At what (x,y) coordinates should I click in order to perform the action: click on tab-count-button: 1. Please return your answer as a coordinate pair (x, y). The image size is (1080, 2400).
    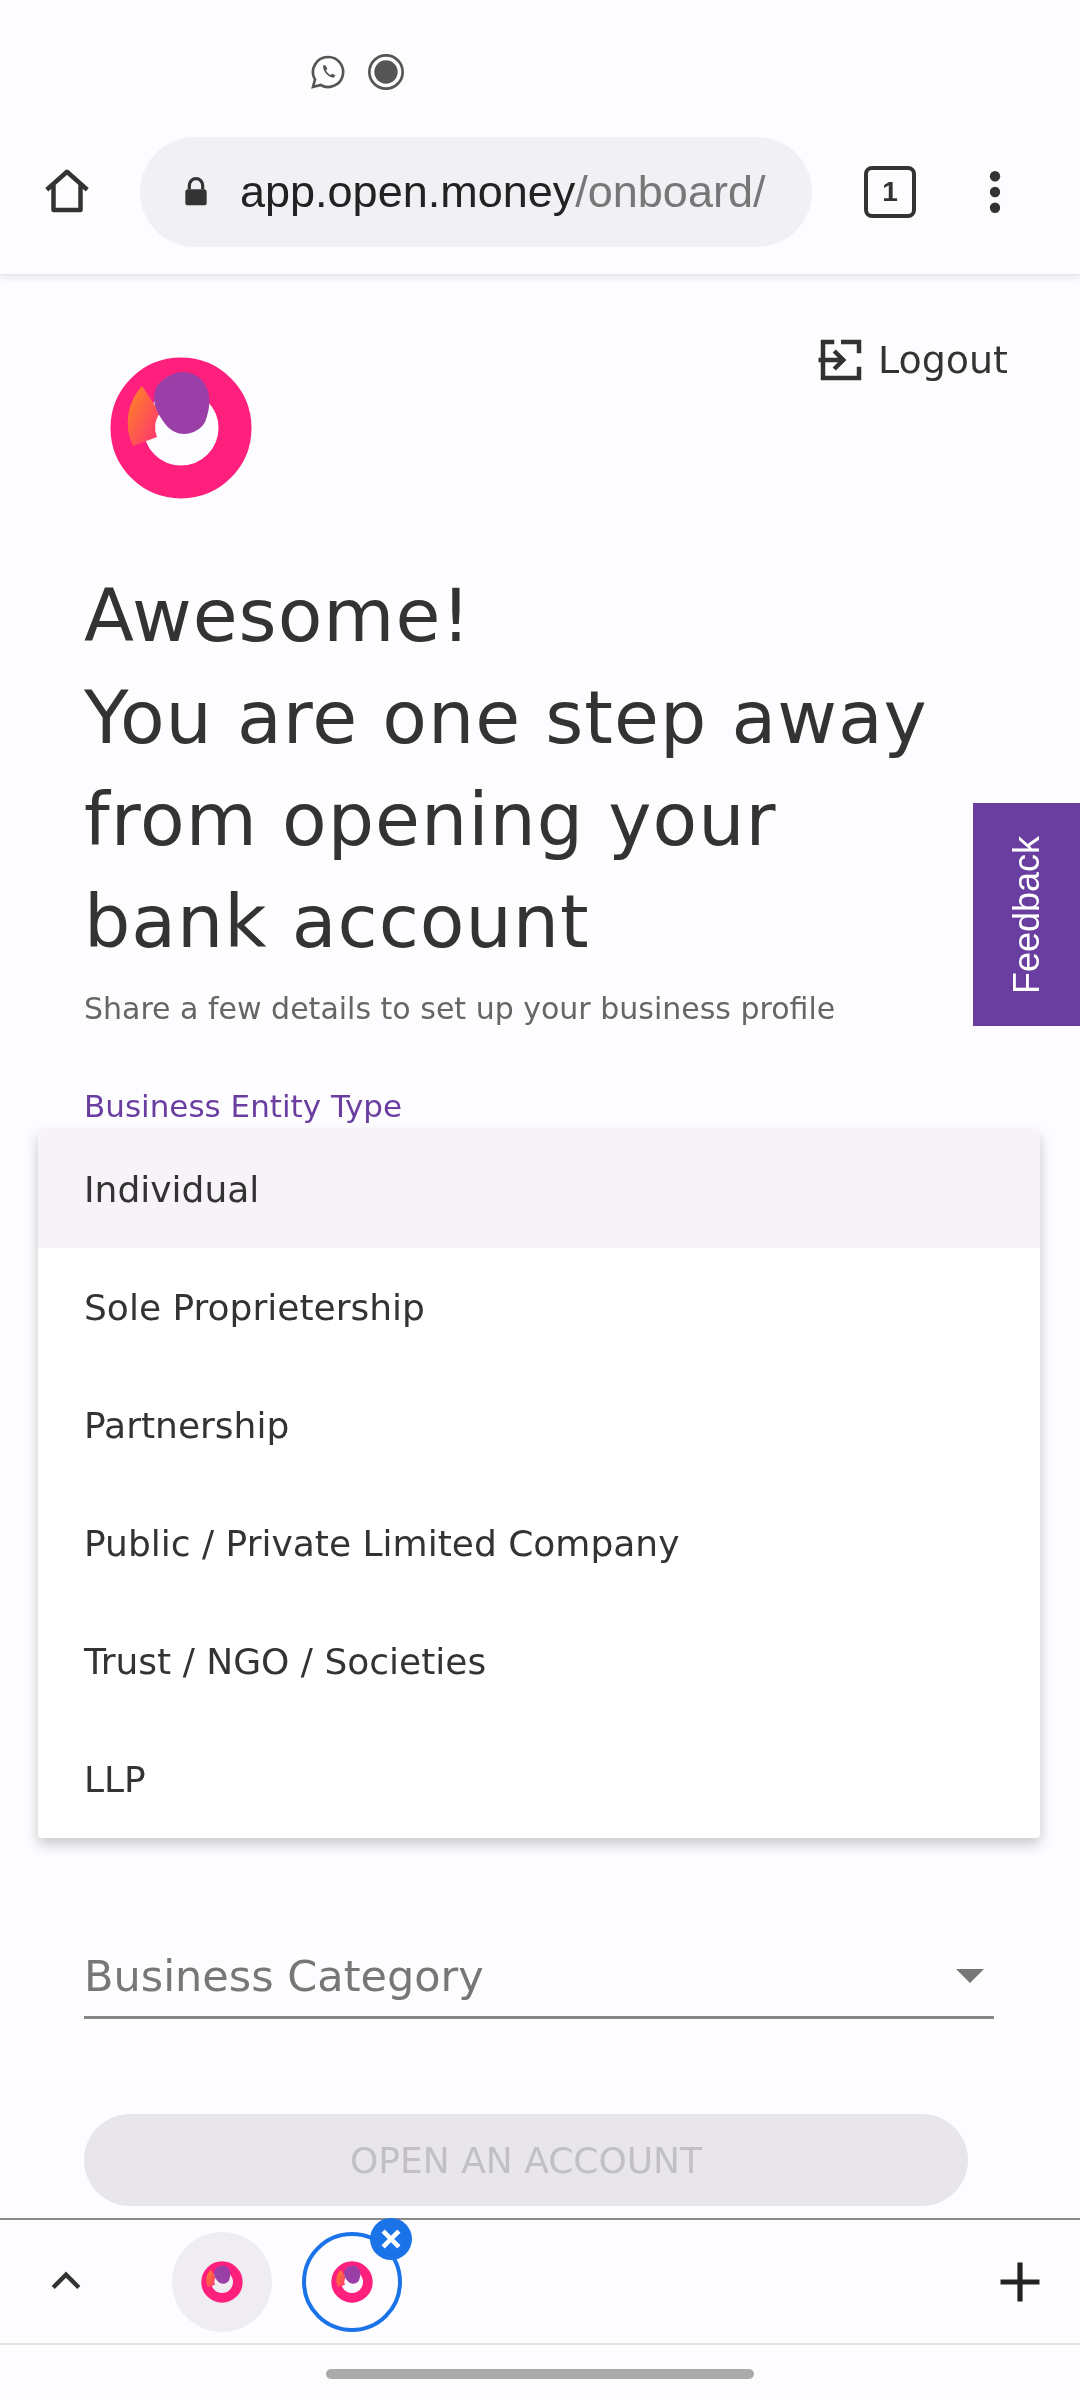
    Looking at the image, I should click on (890, 192).